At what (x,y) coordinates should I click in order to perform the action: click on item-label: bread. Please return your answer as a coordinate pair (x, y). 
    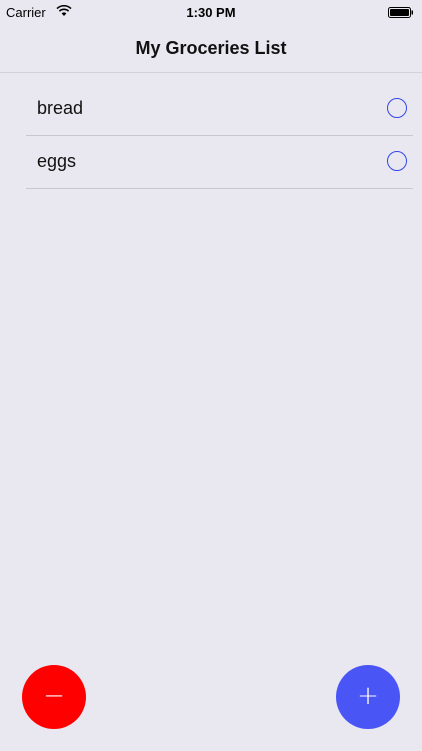
    Looking at the image, I should click on (60, 108).